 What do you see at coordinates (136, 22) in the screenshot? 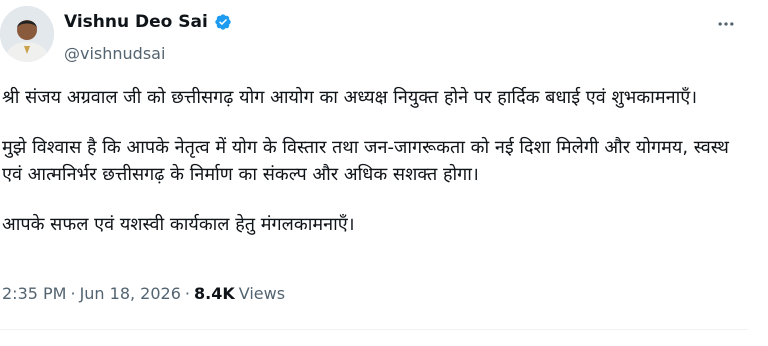
I see `author-name: Vishnu Deo Sai` at bounding box center [136, 22].